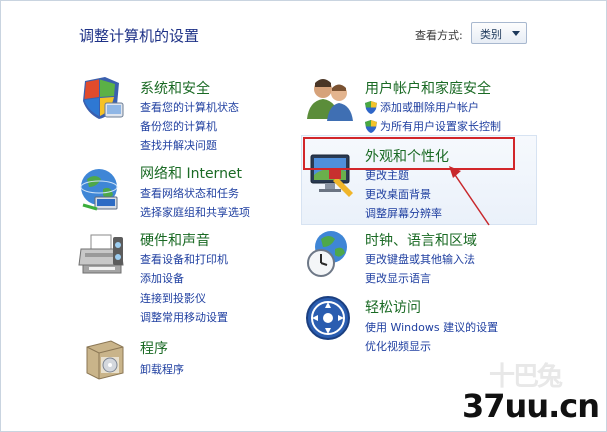 The image size is (607, 432). I want to click on ease-of-access-icon, so click(329, 319).